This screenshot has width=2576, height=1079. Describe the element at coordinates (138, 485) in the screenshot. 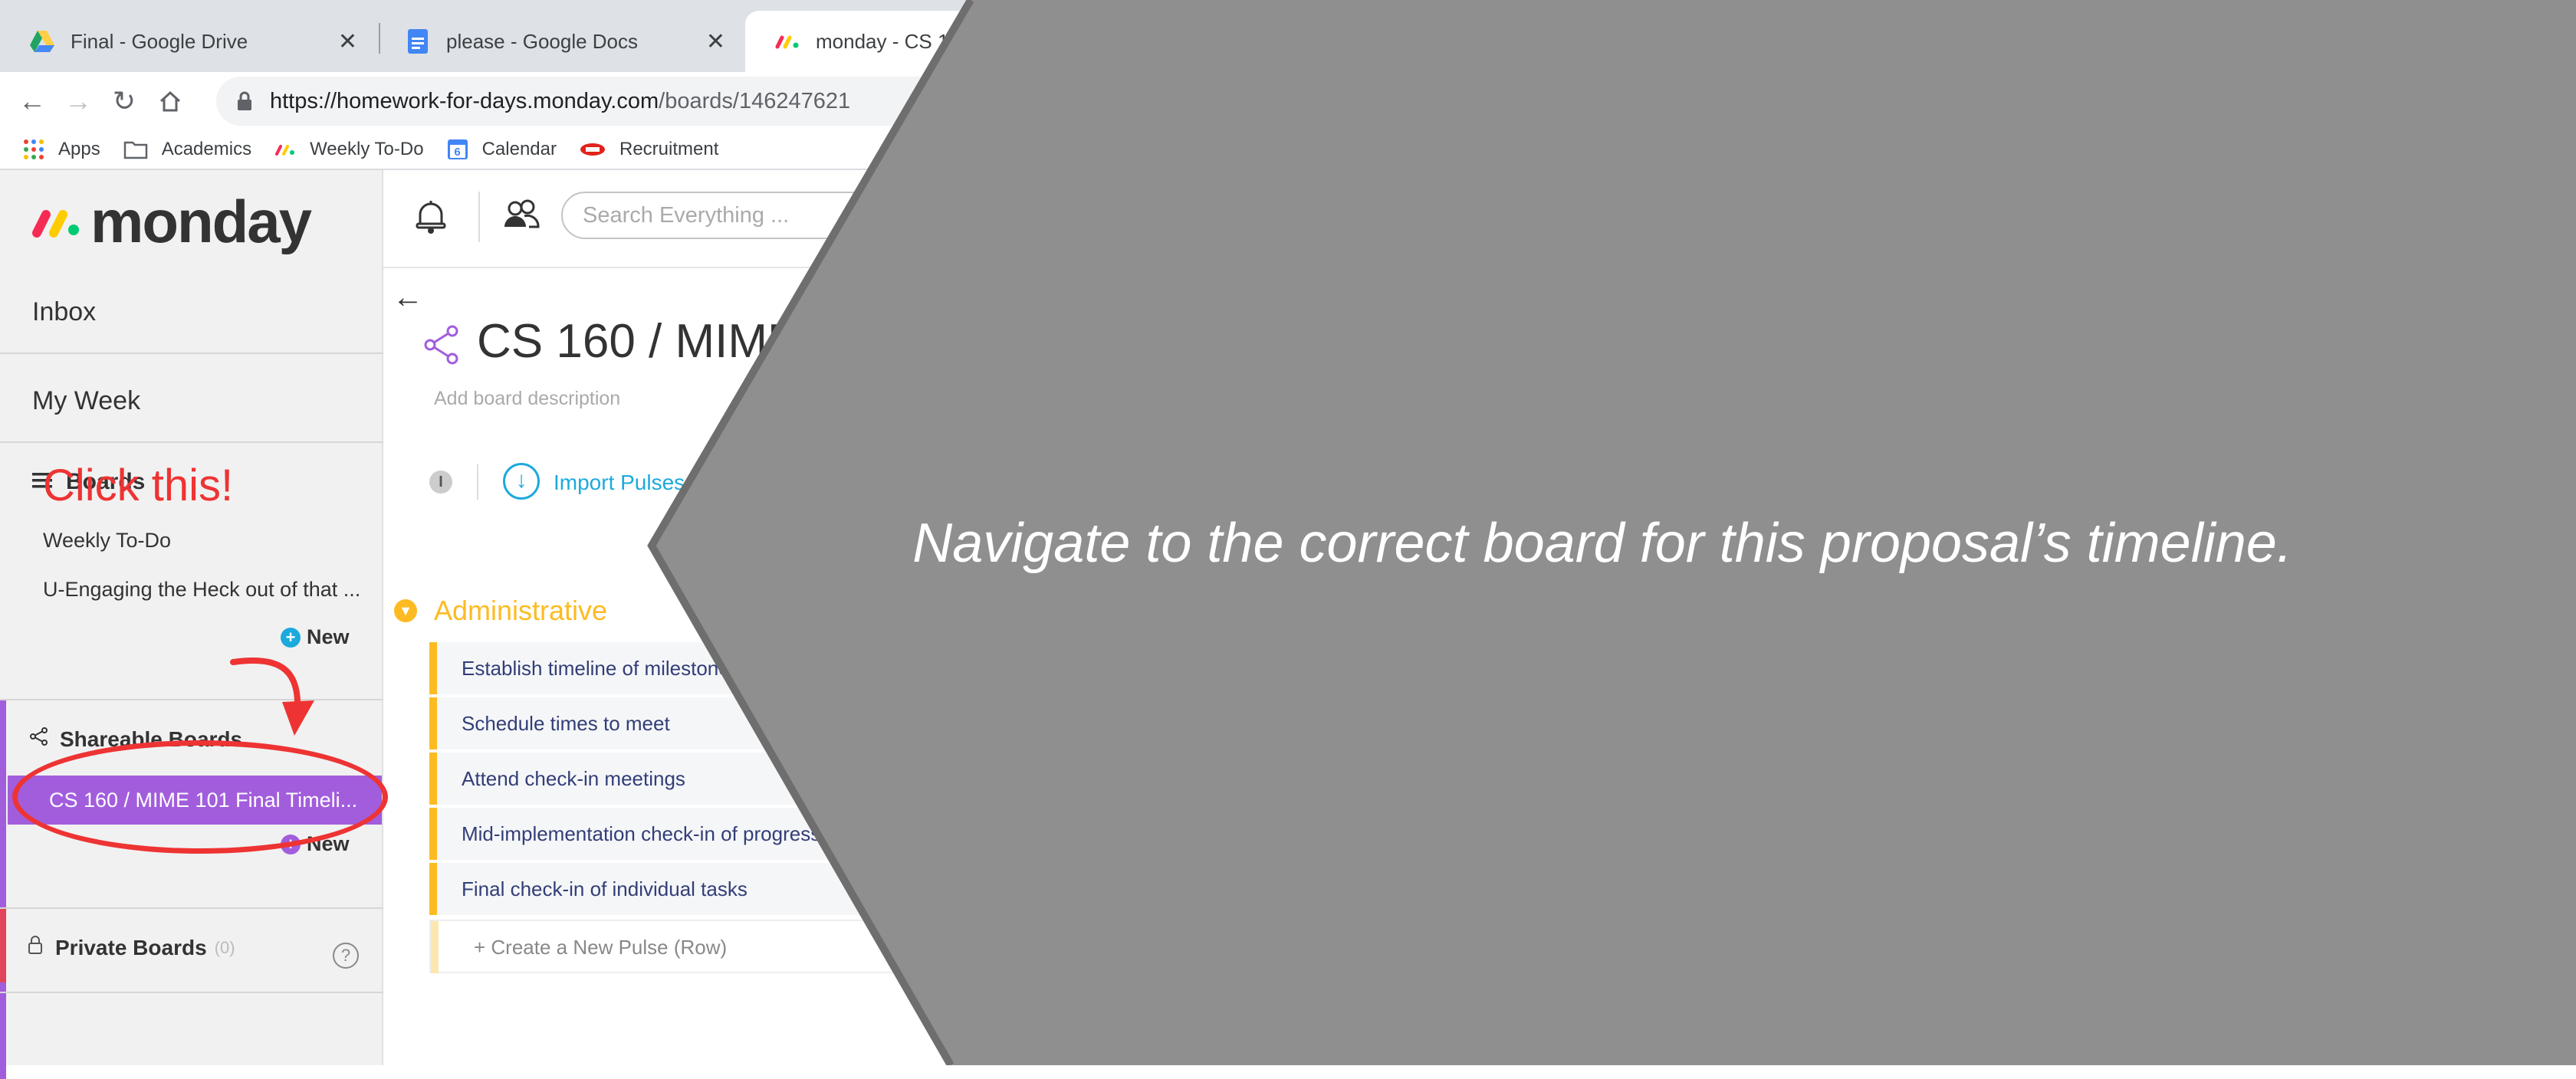

I see `callout-text: Click this!` at that location.